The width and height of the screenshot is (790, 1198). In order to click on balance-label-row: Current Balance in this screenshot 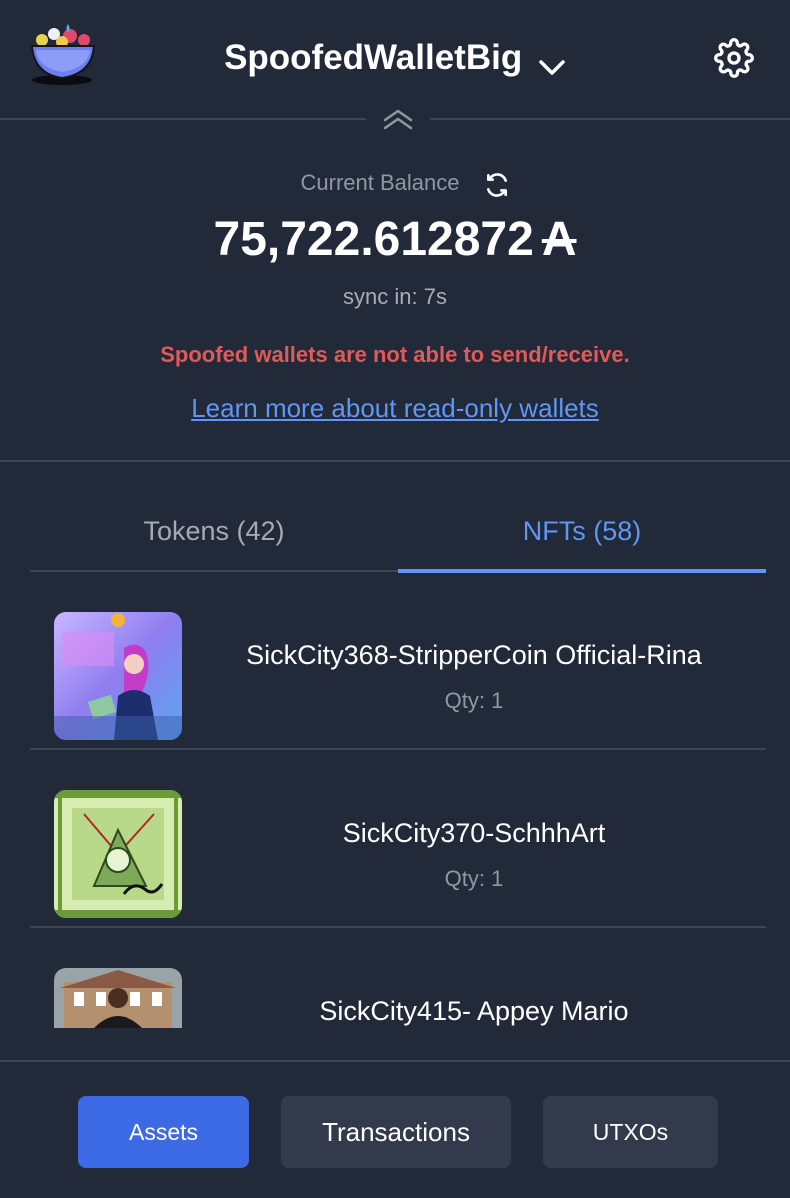, I will do `click(395, 183)`.